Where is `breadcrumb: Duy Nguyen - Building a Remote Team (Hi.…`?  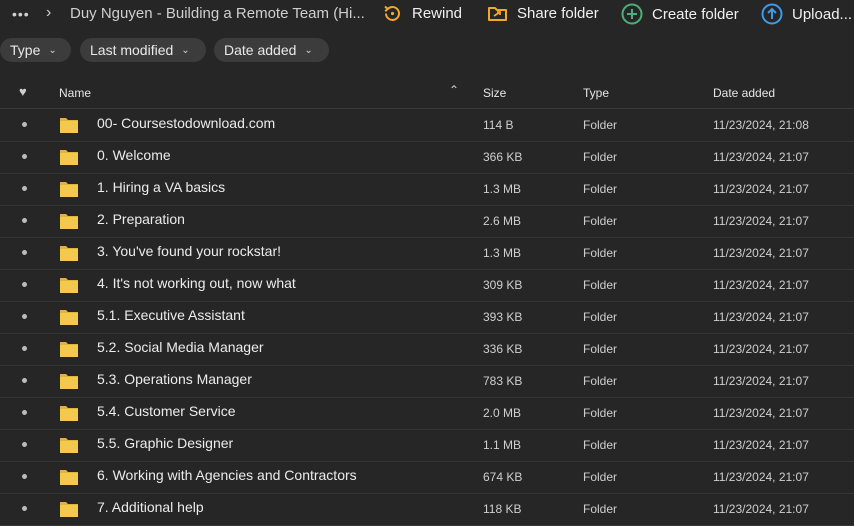 breadcrumb: Duy Nguyen - Building a Remote Team (Hi.… is located at coordinates (217, 13).